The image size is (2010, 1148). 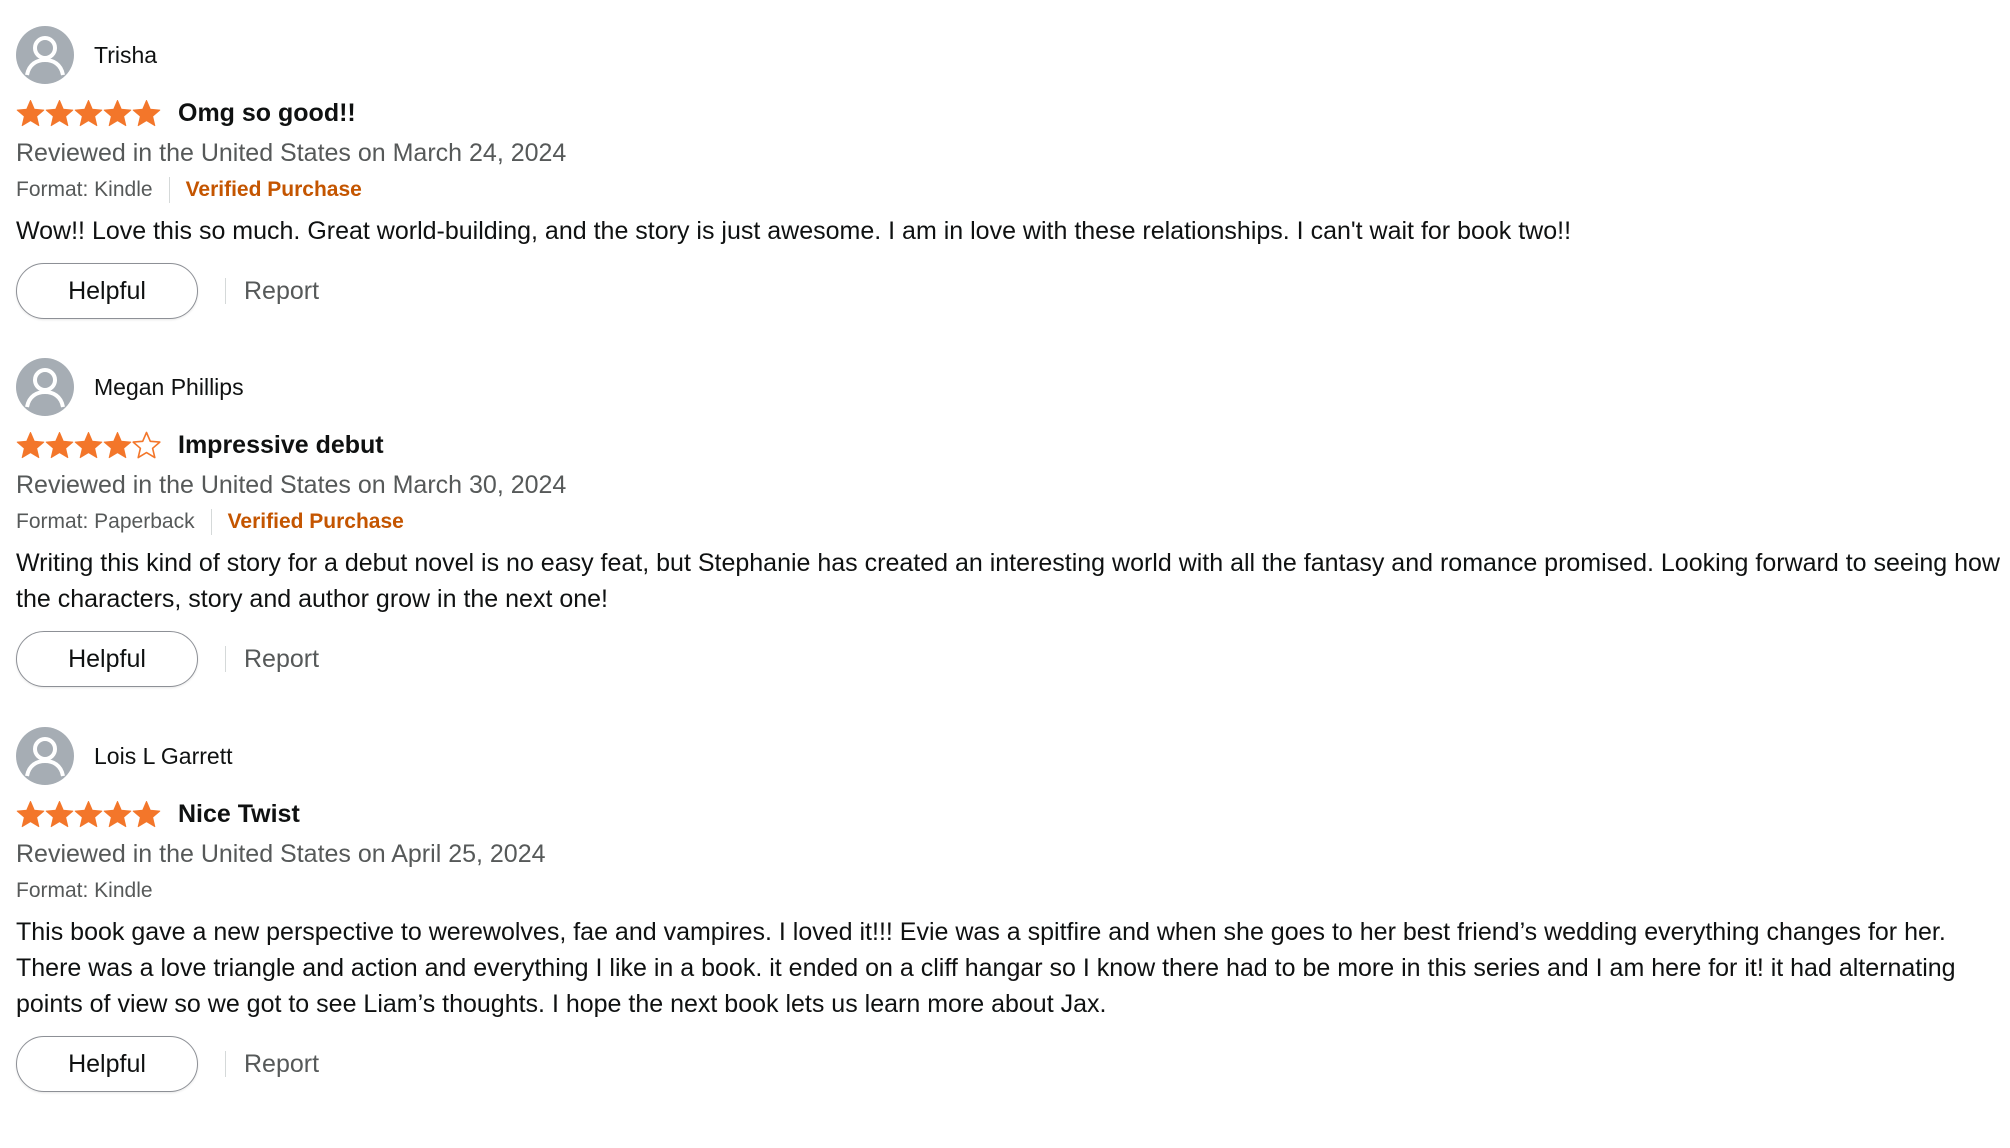 What do you see at coordinates (1006, 55) in the screenshot?
I see `reviewer-profile: Trisha` at bounding box center [1006, 55].